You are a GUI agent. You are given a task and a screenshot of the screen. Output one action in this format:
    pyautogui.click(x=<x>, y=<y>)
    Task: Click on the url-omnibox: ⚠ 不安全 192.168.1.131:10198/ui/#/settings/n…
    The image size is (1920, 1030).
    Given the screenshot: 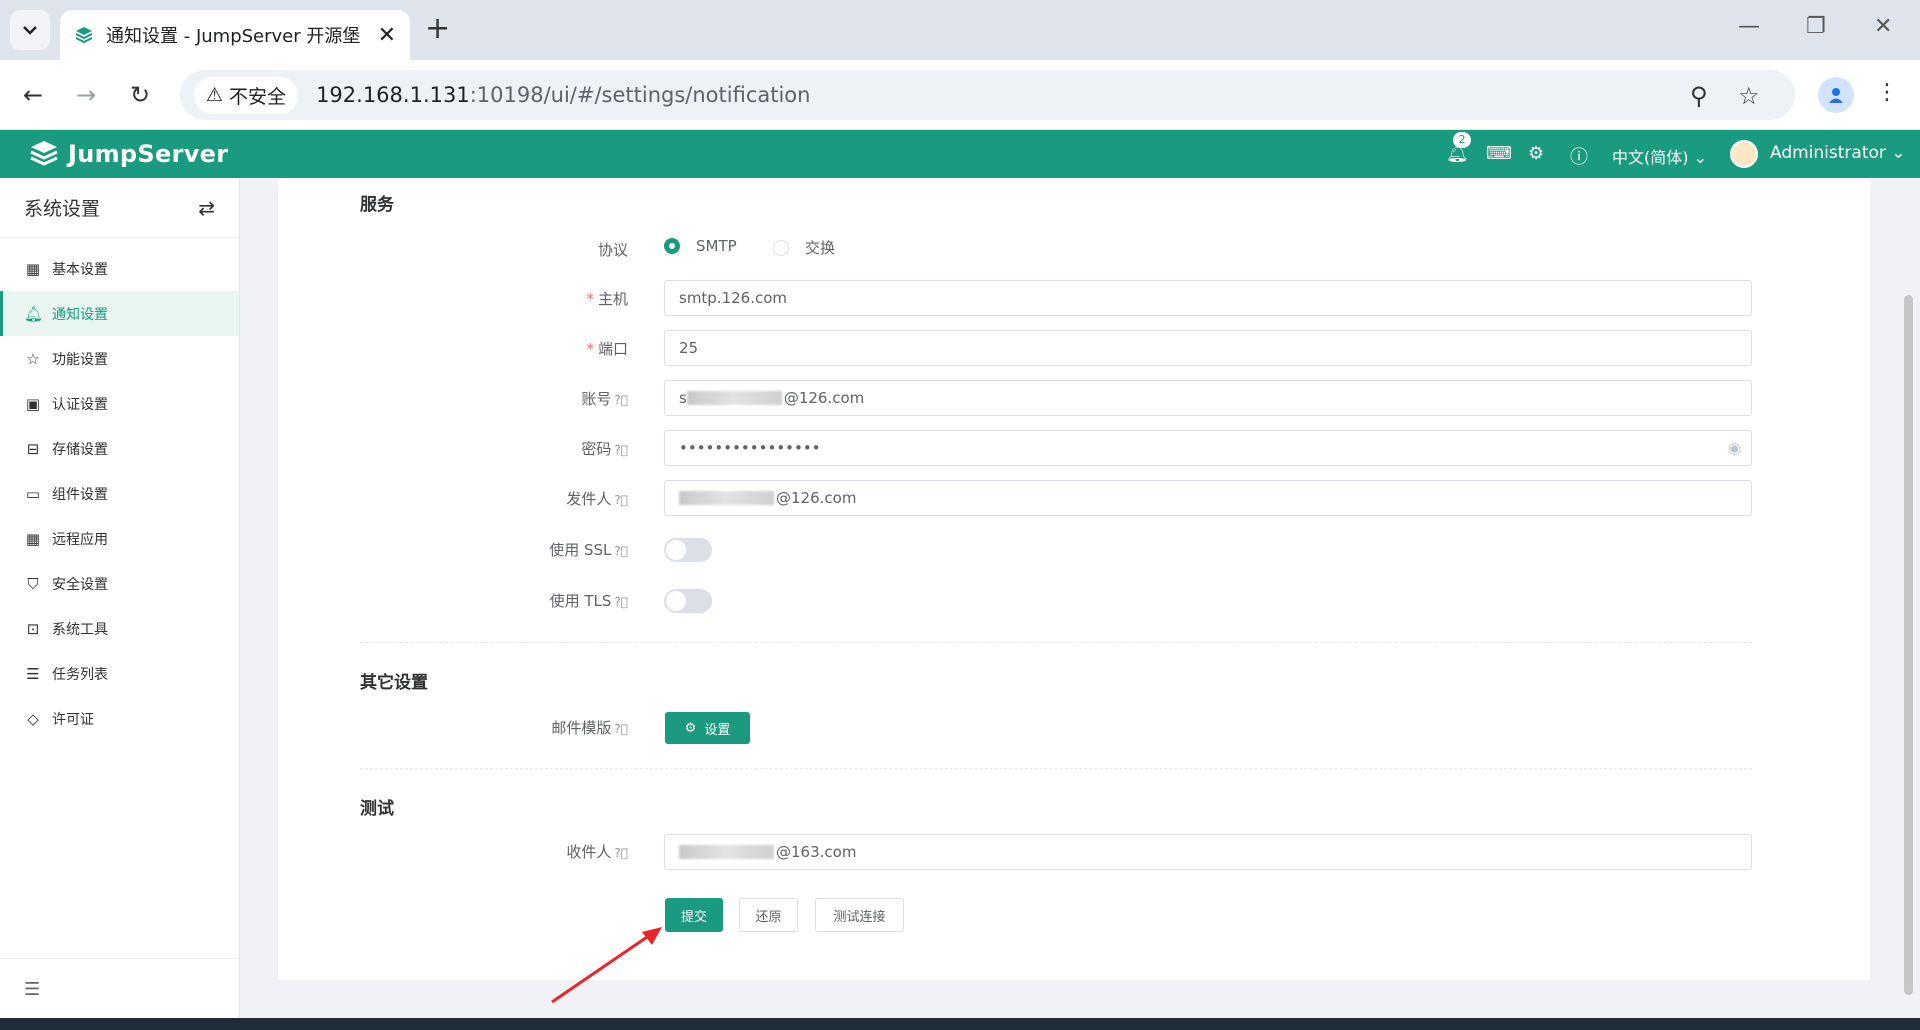 What is the action you would take?
    pyautogui.click(x=987, y=95)
    